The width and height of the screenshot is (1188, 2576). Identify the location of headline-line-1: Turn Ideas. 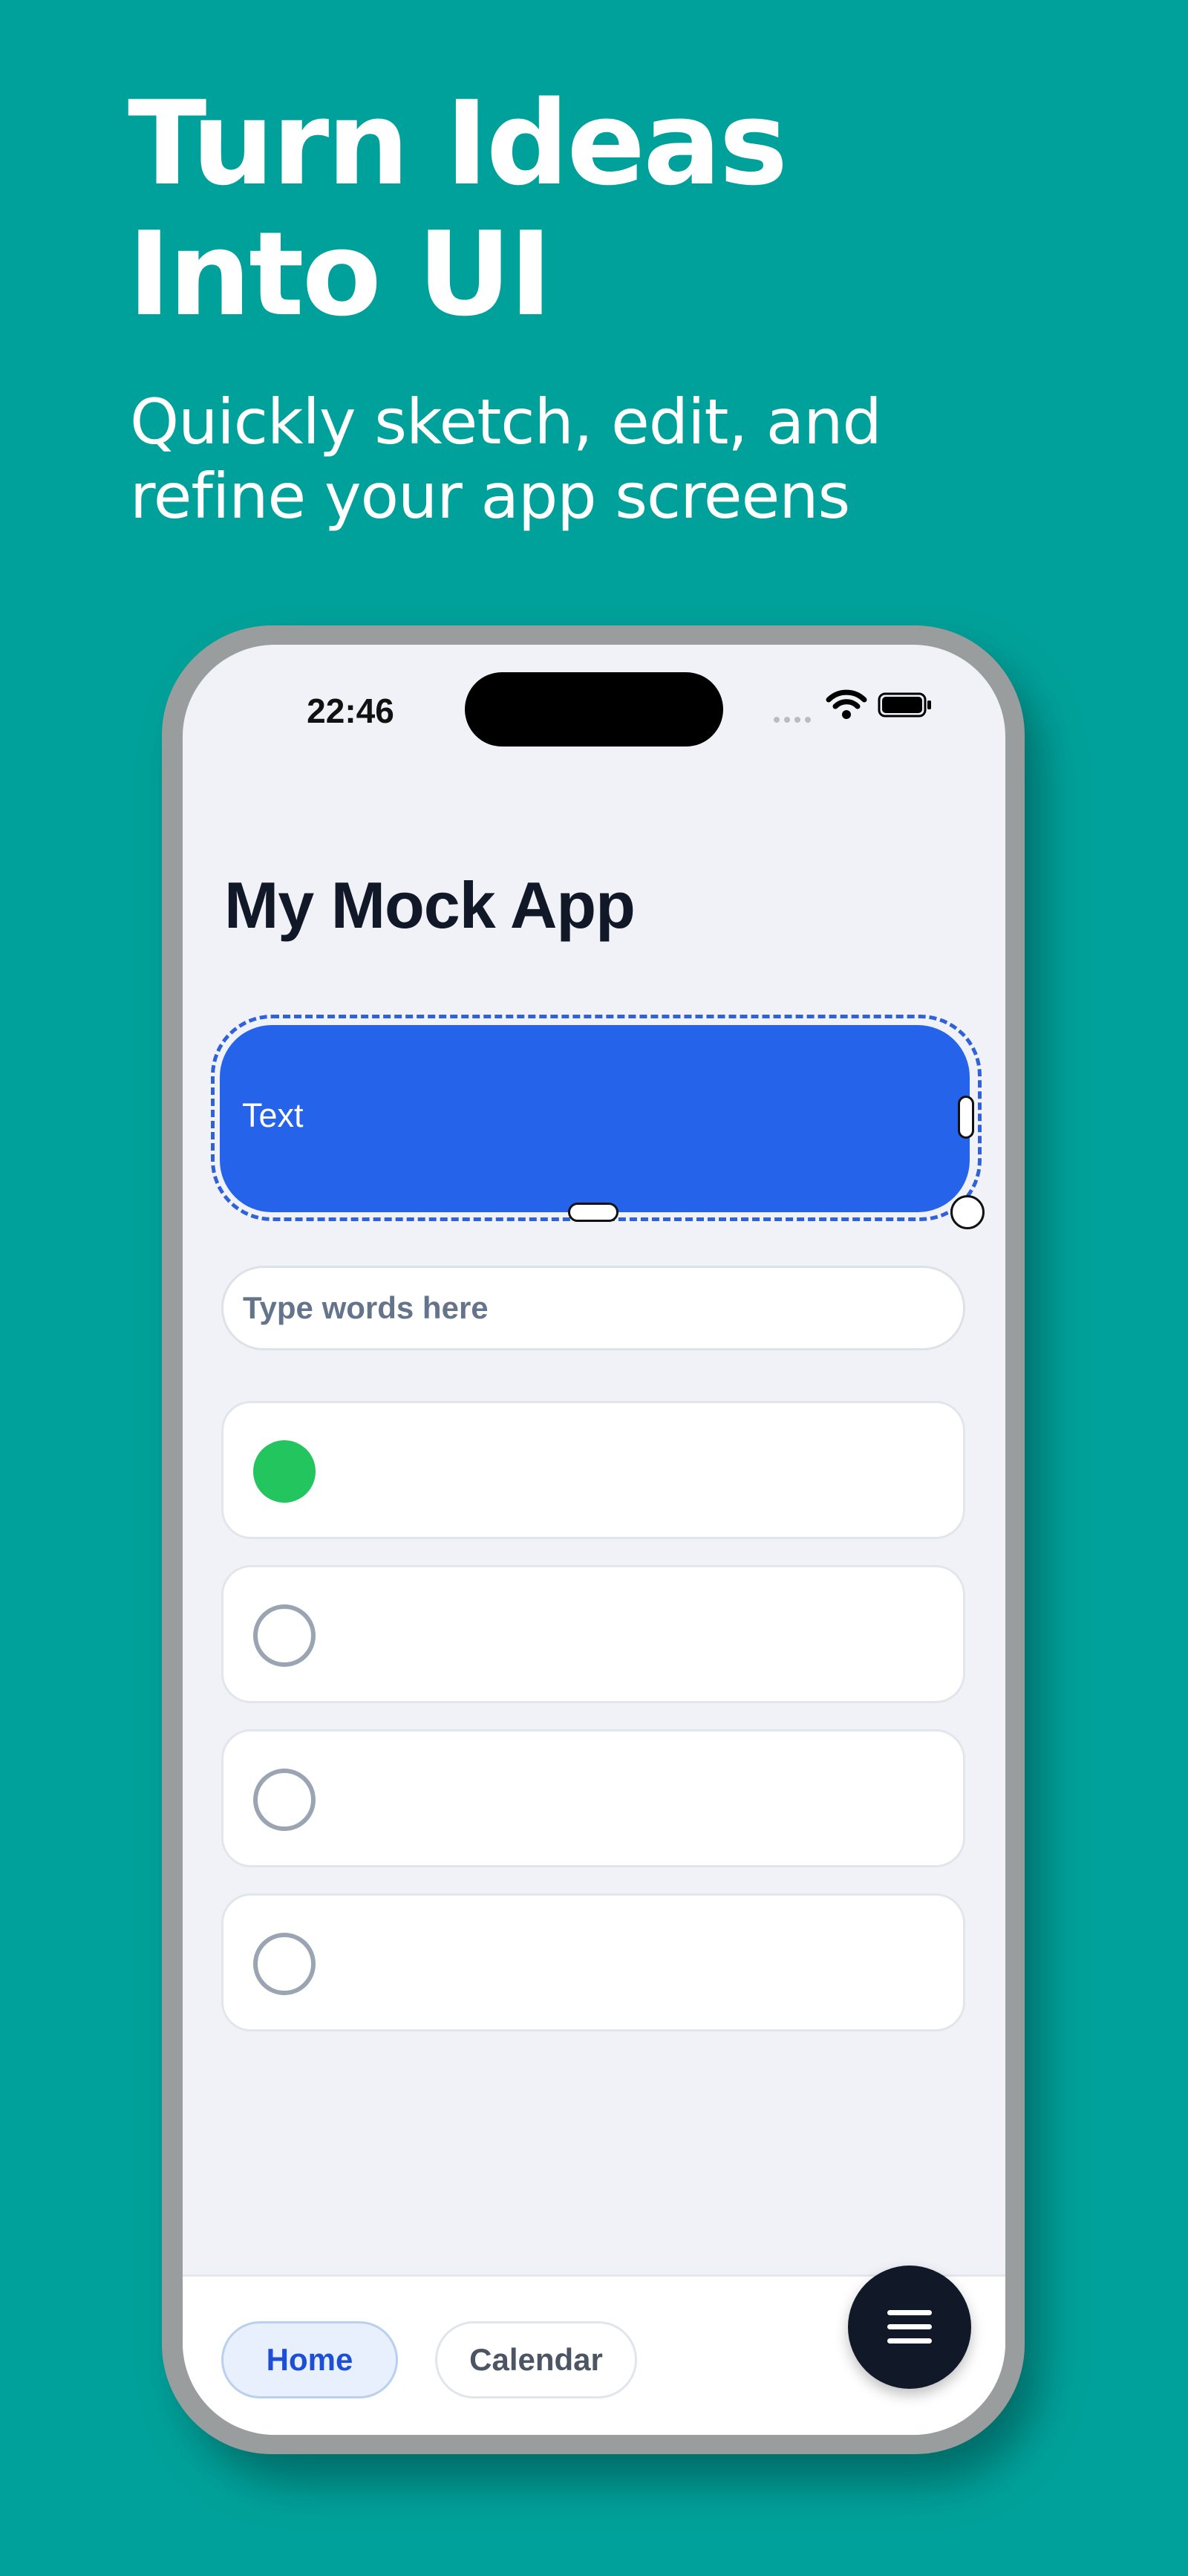
(458, 143).